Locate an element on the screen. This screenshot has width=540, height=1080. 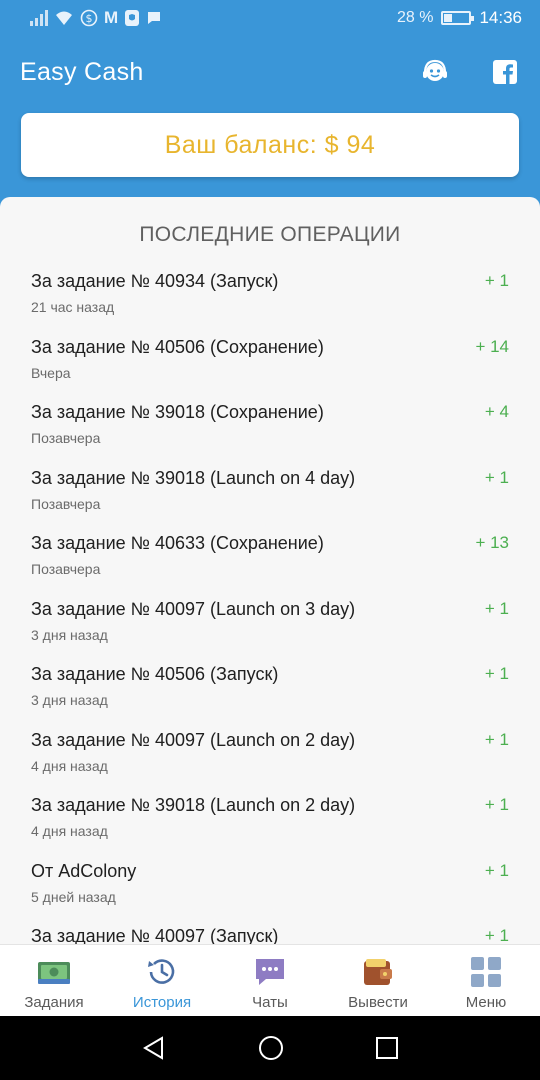
dollar-circle-icon: $ is located at coordinates (89, 18).